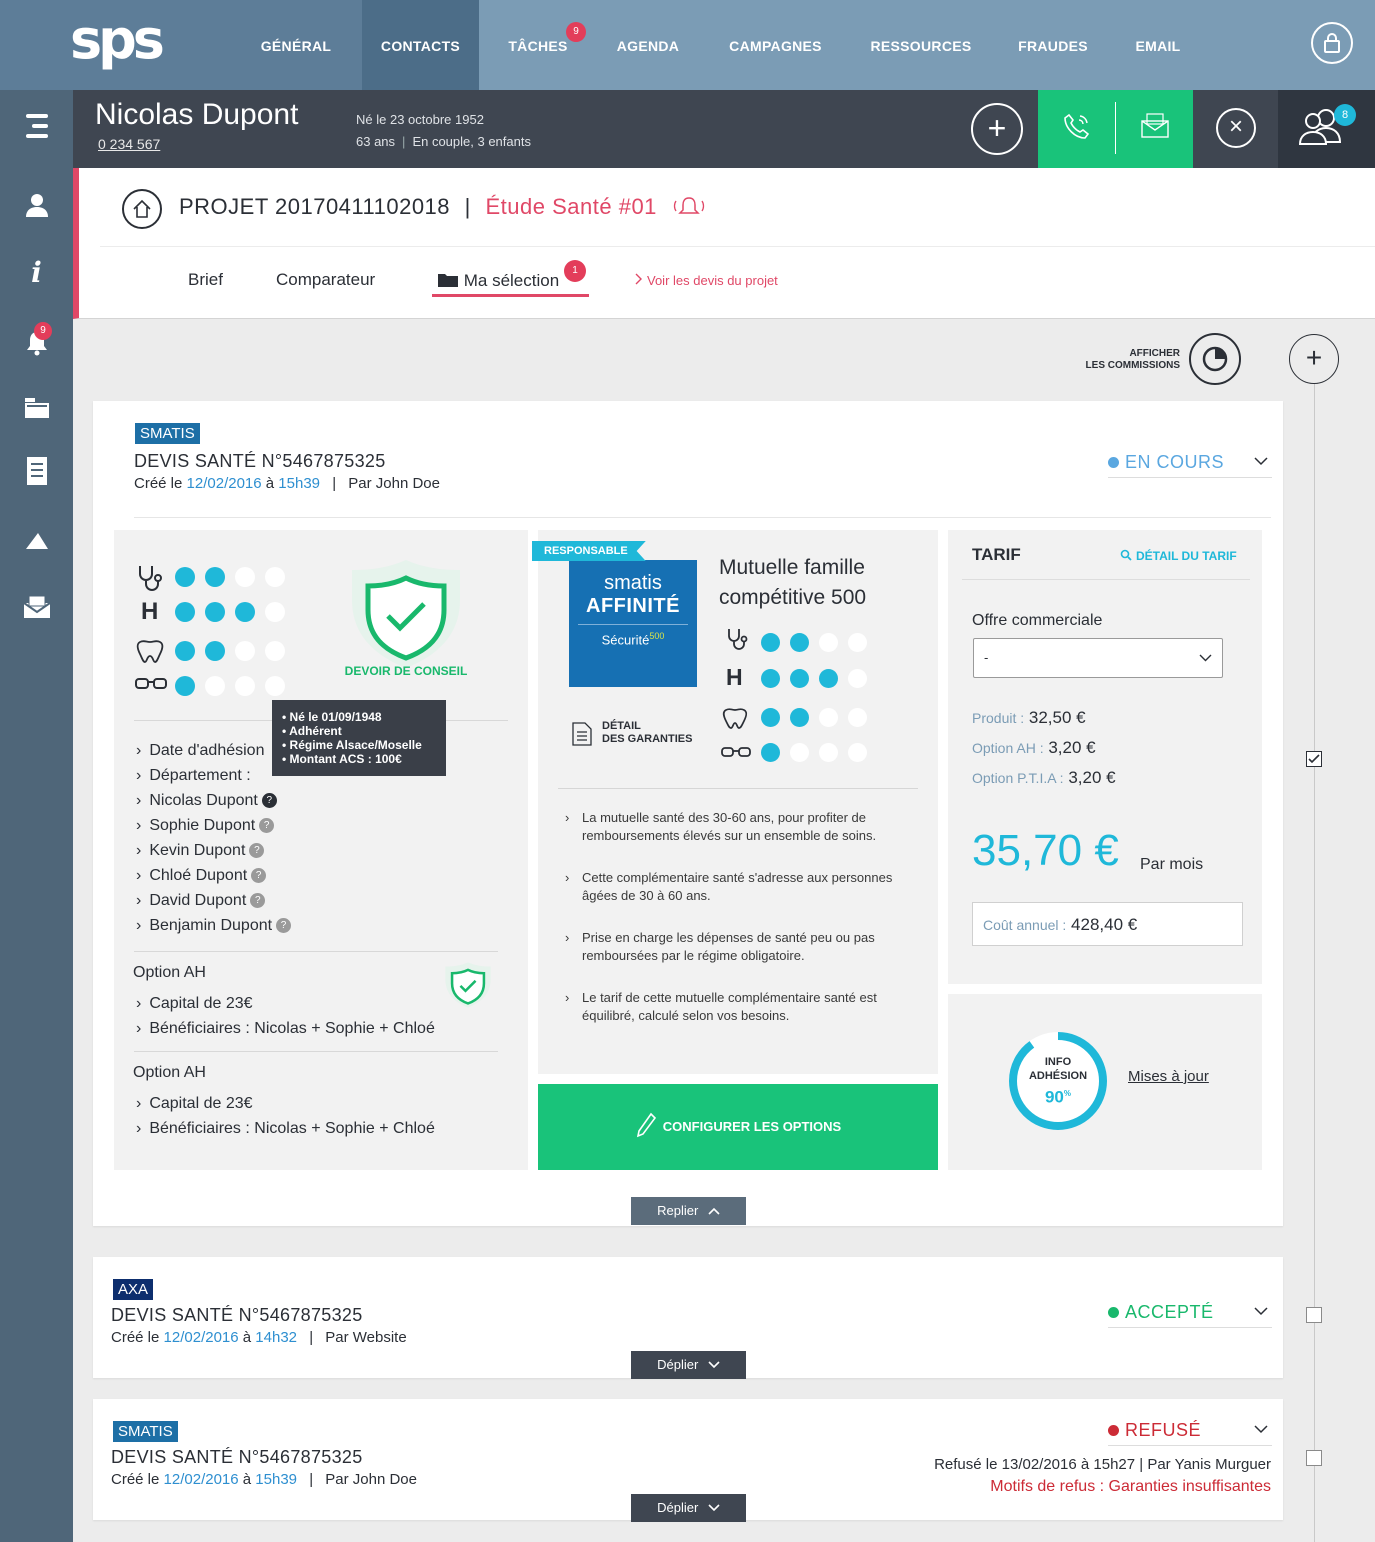 This screenshot has width=1375, height=1542. I want to click on row-nicolas: › Nicolas Dupont?, so click(206, 801).